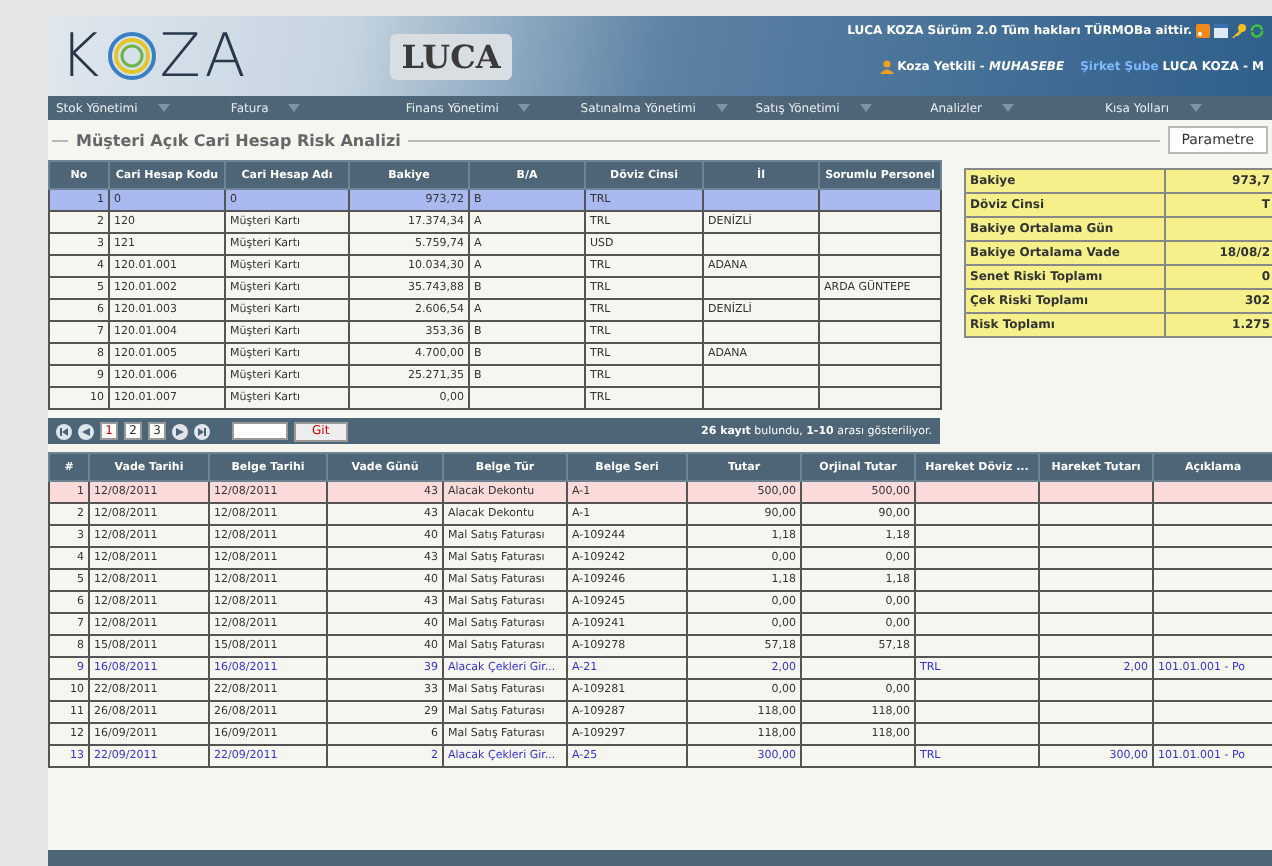 This screenshot has width=1272, height=866. What do you see at coordinates (886, 67) in the screenshot?
I see `user-icon` at bounding box center [886, 67].